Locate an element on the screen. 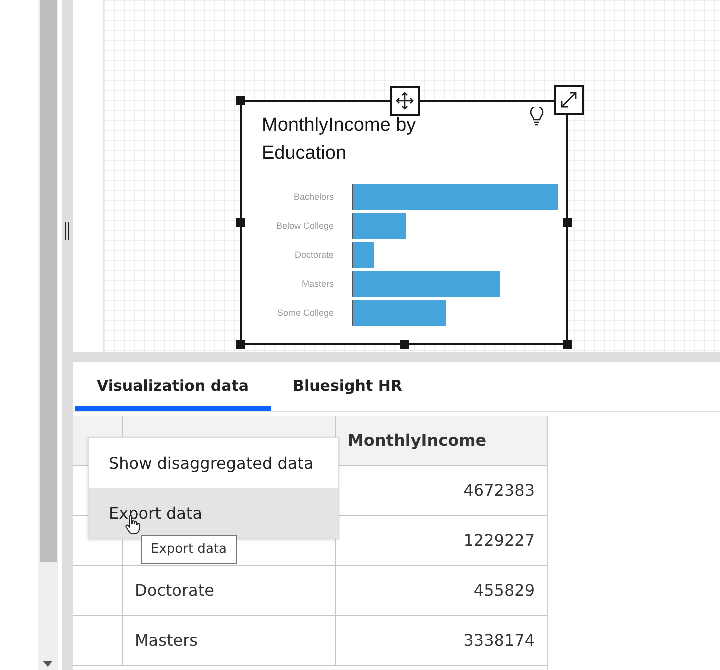 The width and height of the screenshot is (720, 670). bar-label: Doctorate is located at coordinates (314, 255).